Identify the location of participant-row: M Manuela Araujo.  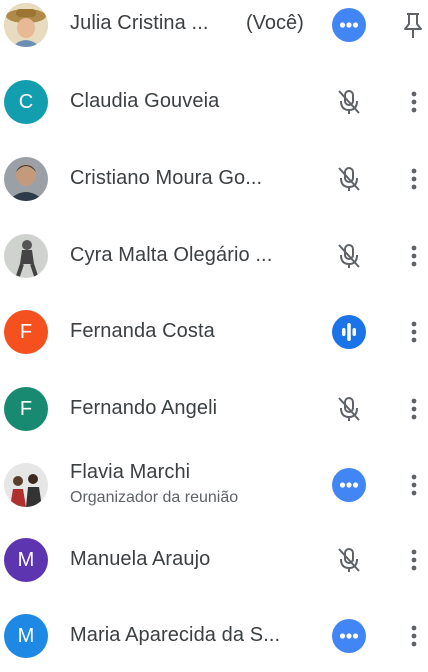
(214, 561).